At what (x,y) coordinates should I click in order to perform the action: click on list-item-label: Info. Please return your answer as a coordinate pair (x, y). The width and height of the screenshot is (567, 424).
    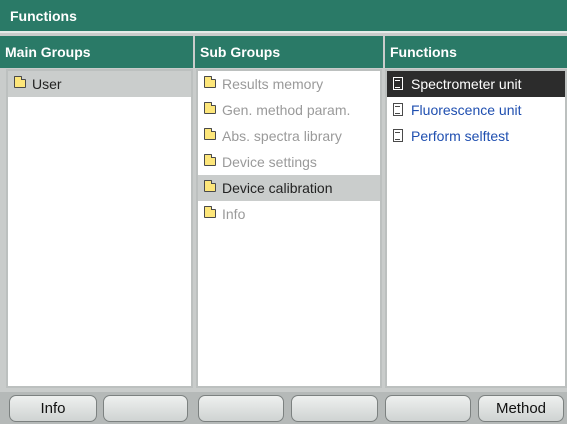
    Looking at the image, I should click on (234, 214).